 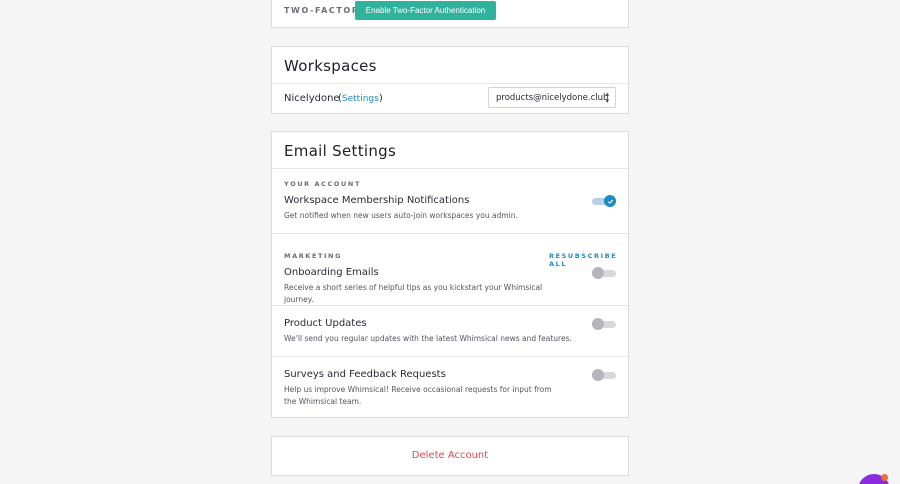 I want to click on enable-two-factor-button: Enable Two-Factor Authentication, so click(x=425, y=10).